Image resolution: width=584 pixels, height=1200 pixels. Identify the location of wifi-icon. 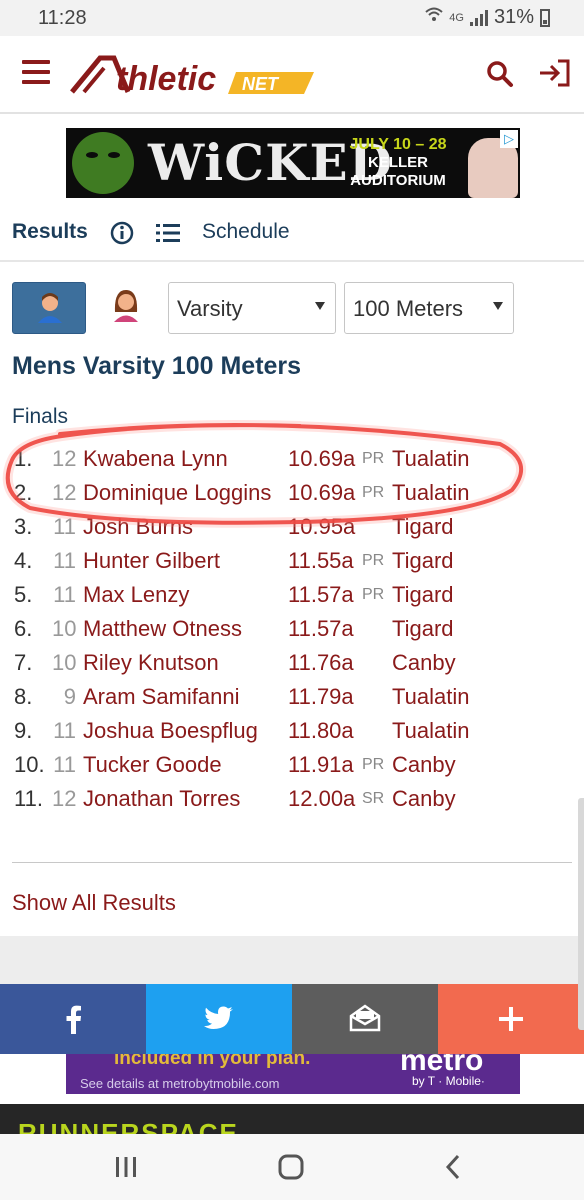
(434, 17).